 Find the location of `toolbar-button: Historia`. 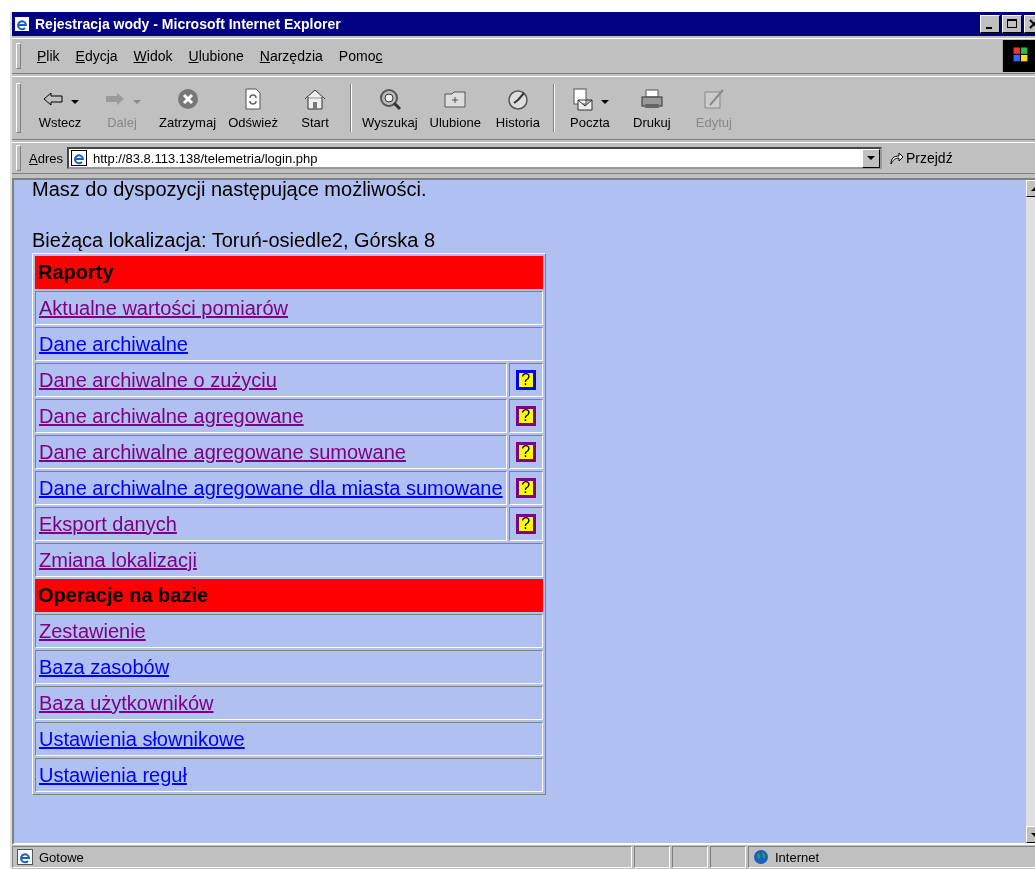

toolbar-button: Historia is located at coordinates (517, 108).